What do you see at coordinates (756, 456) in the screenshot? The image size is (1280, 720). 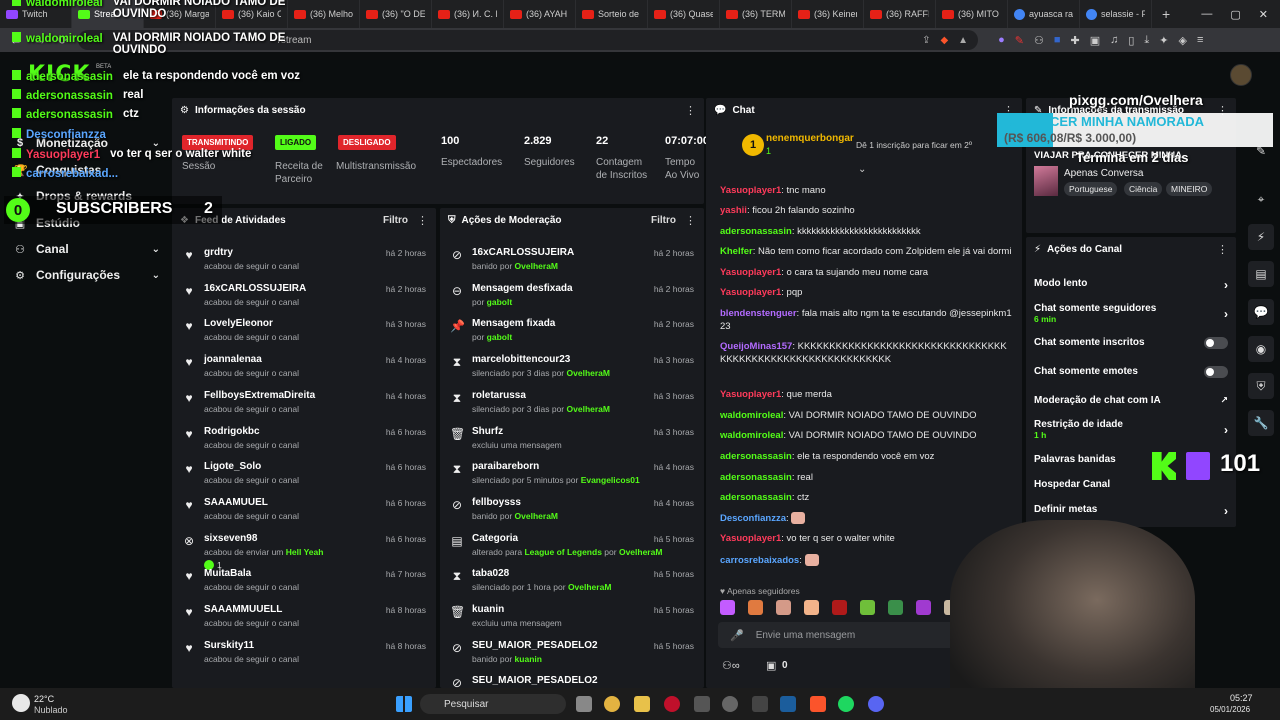 I see `chat-username: adersonassasin` at bounding box center [756, 456].